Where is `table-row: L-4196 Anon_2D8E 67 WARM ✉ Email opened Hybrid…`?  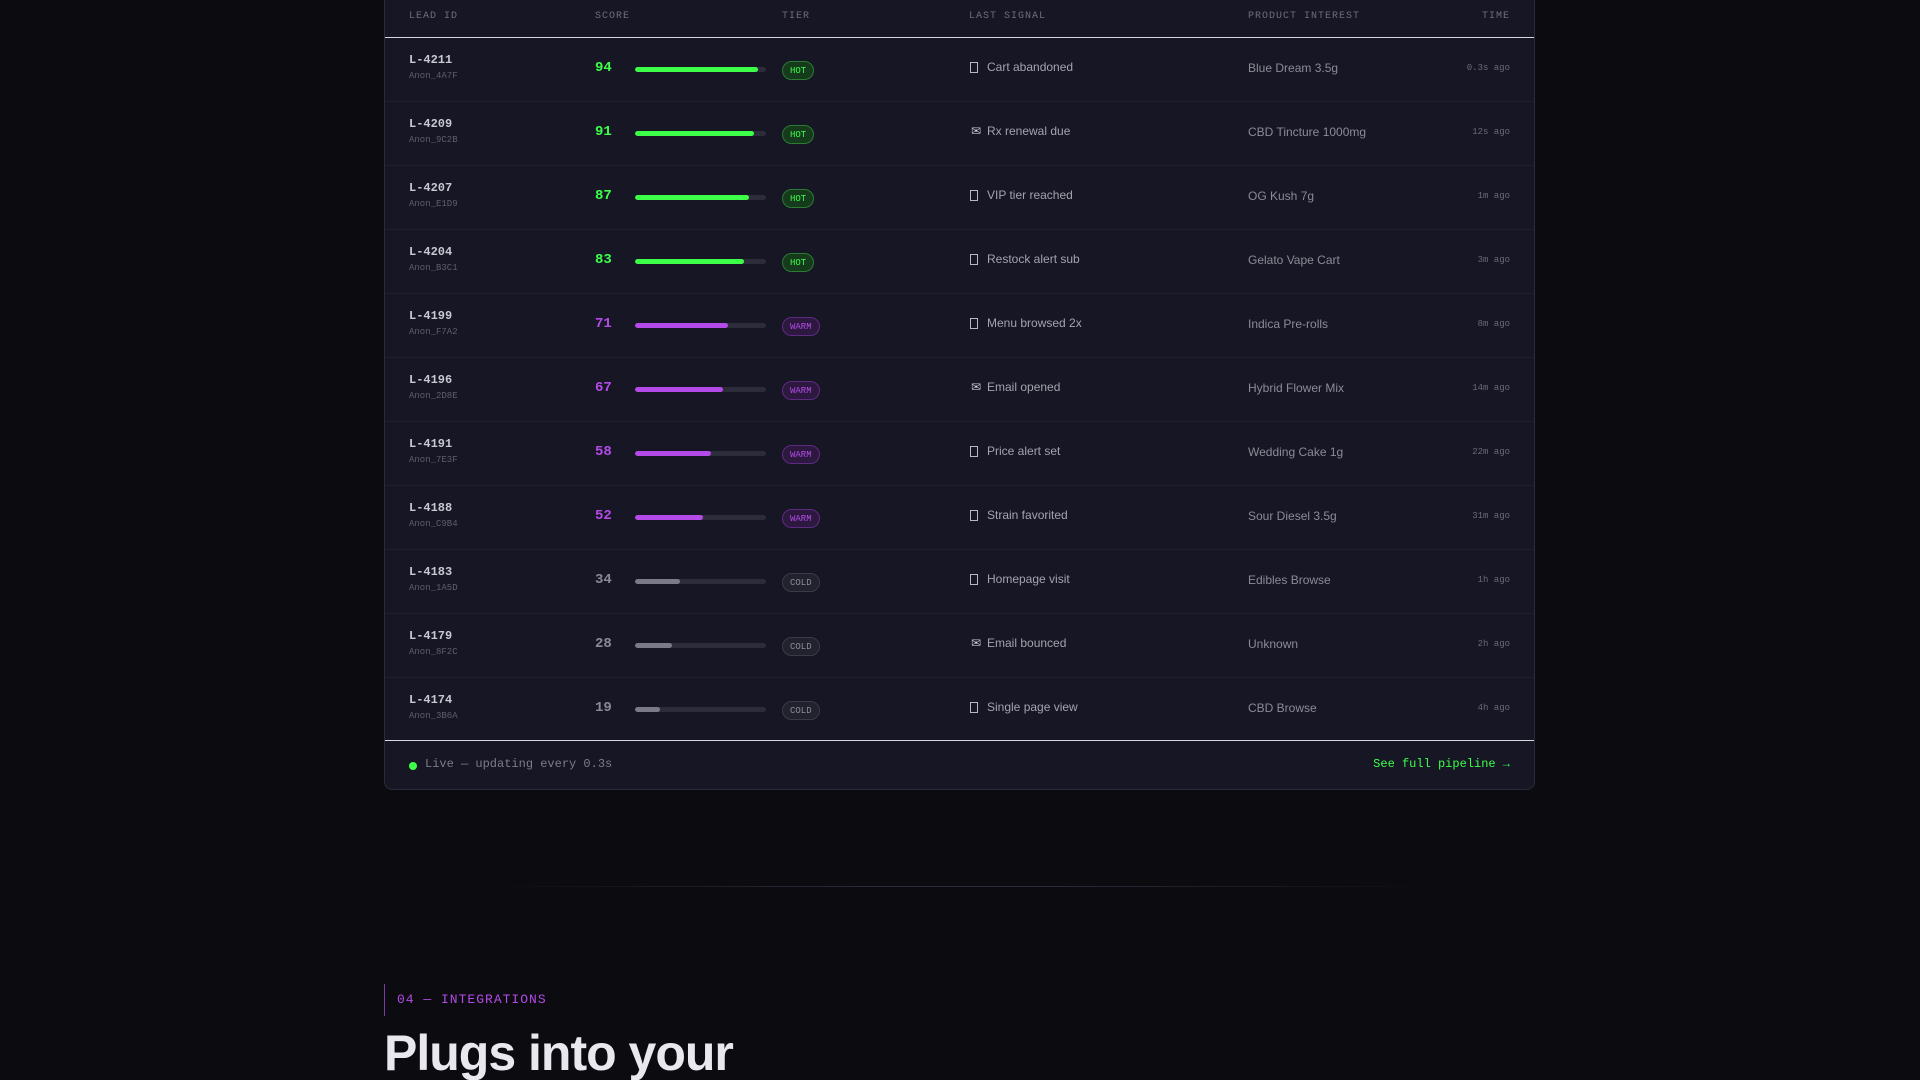
table-row: L-4196 Anon_2D8E 67 WARM ✉ Email opened Hybrid… is located at coordinates (959, 390).